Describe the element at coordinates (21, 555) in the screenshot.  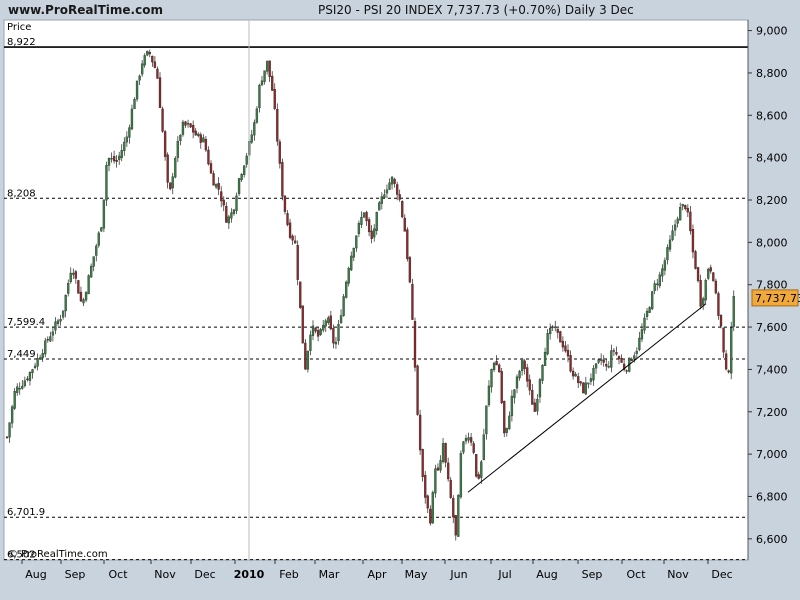
I see `level-label: 6,502` at that location.